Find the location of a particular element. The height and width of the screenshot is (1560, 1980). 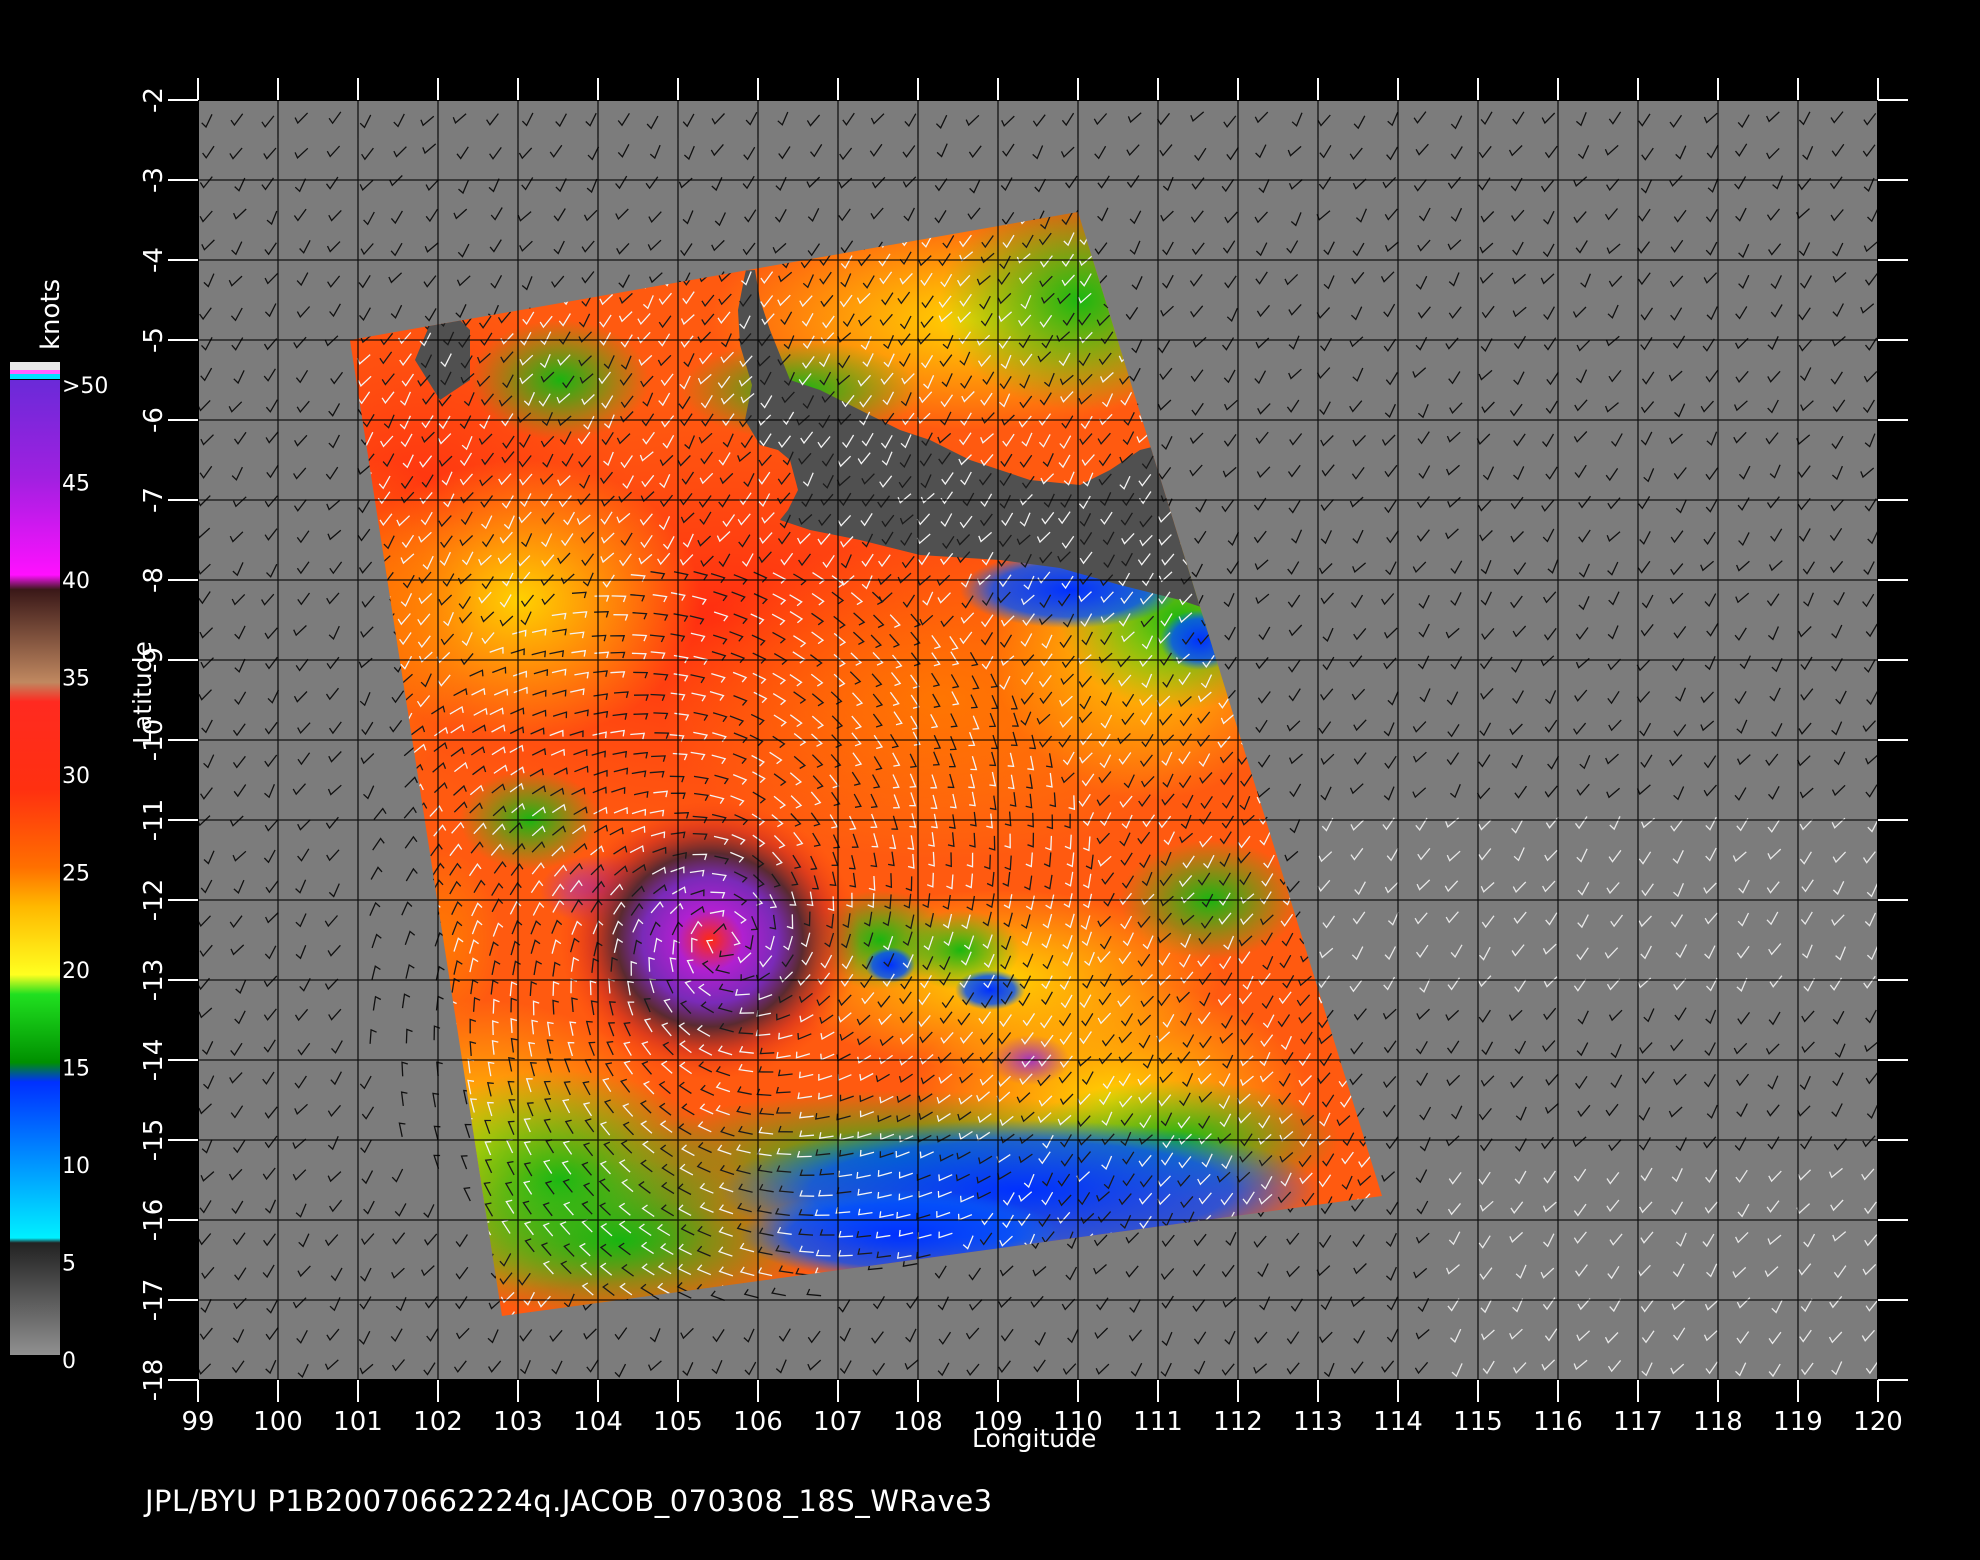

lon-tick-label: 103 is located at coordinates (518, 1422).